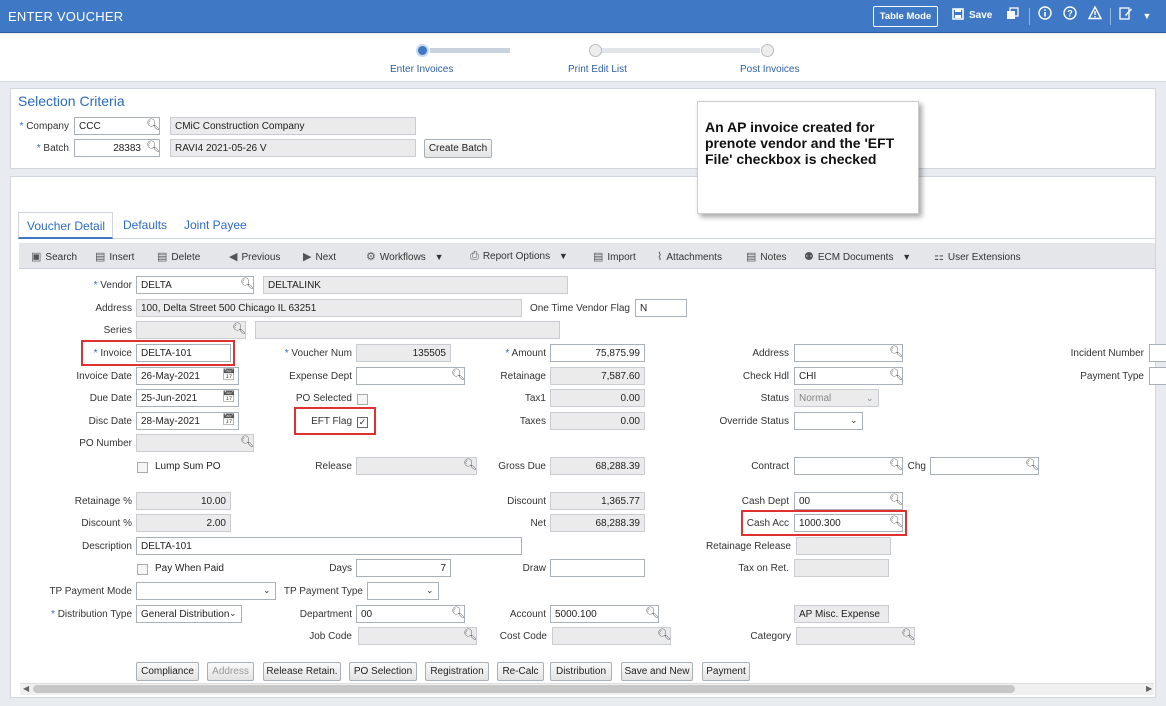  What do you see at coordinates (189, 614) in the screenshot?
I see `distribution-type-select: General Distribution` at bounding box center [189, 614].